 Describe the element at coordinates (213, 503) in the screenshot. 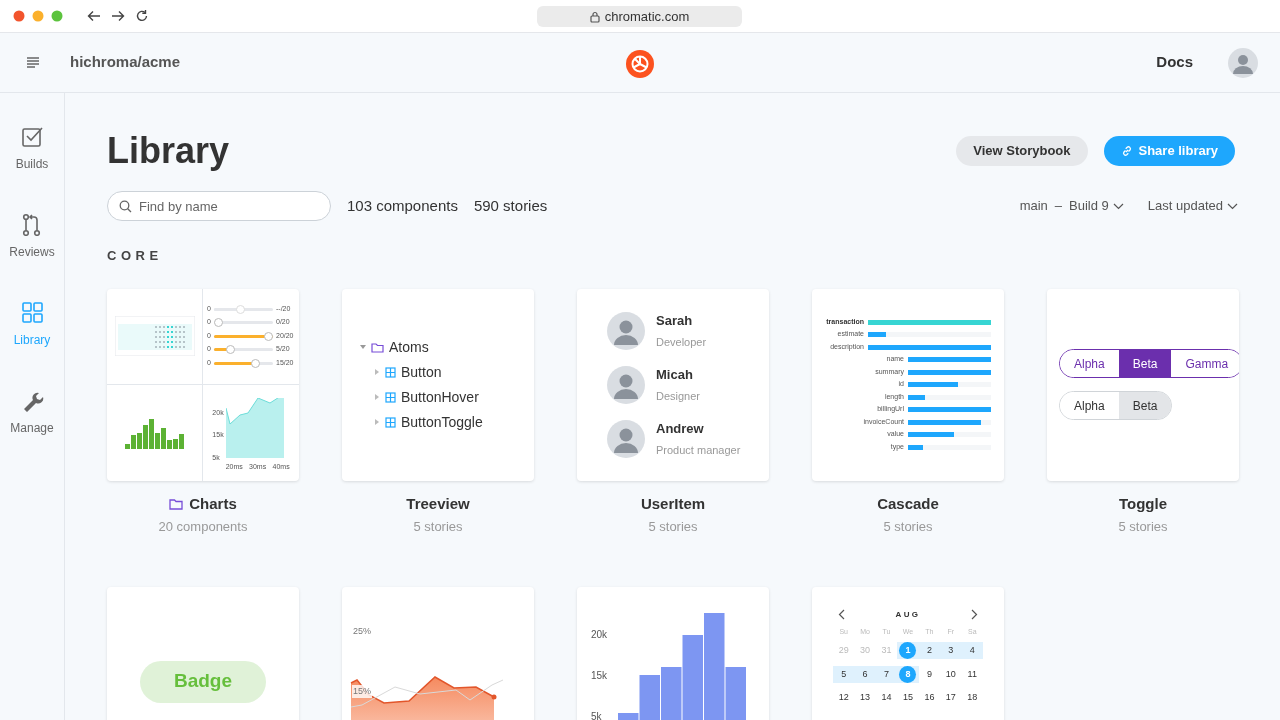

I see `component-title: Charts` at that location.